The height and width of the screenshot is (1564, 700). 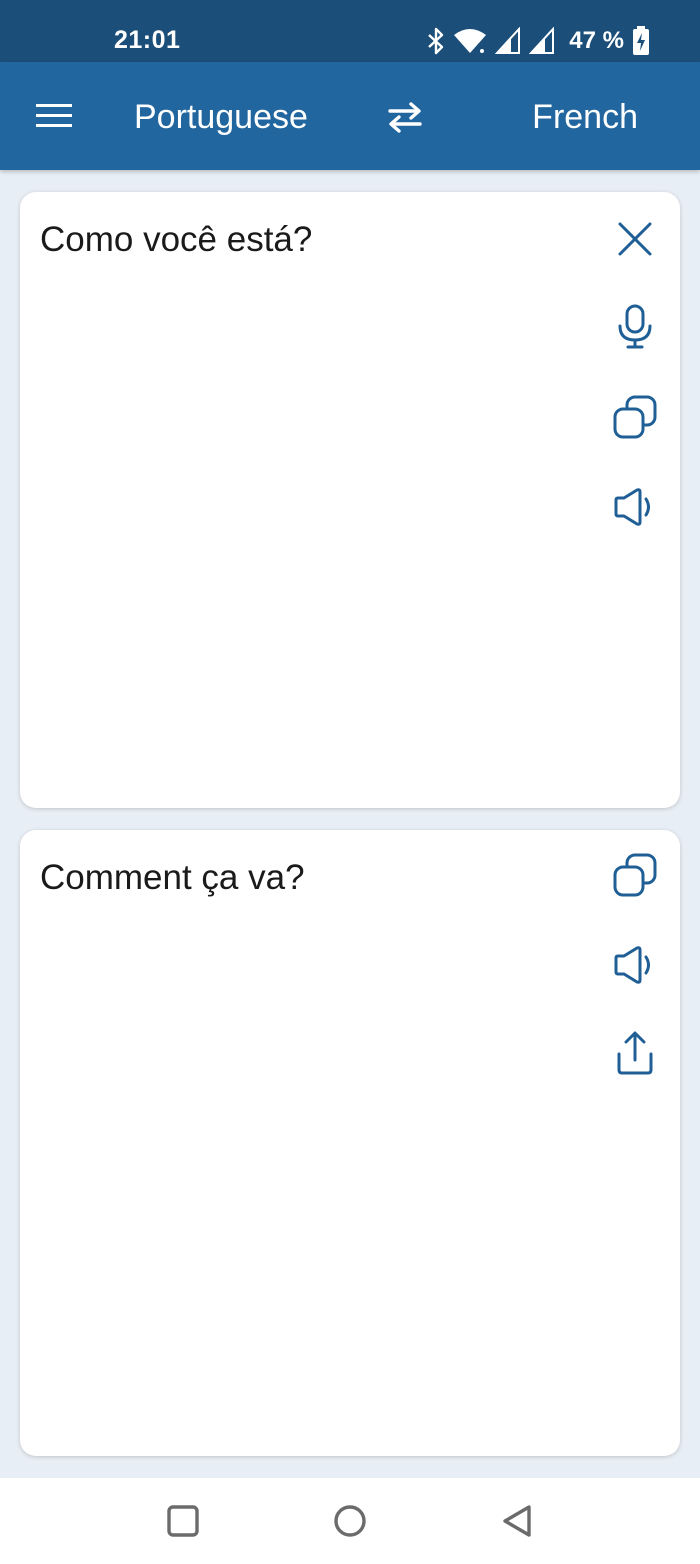 I want to click on wifi-icon, so click(x=470, y=41).